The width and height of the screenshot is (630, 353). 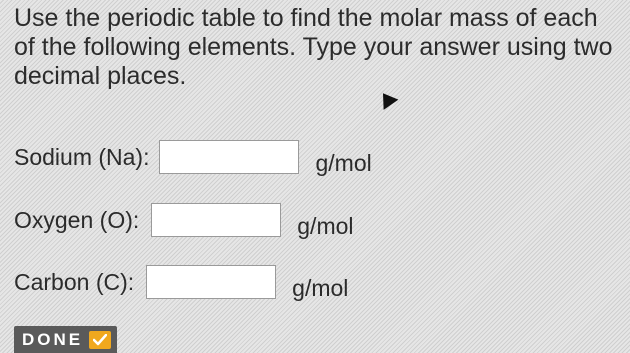 I want to click on oxygen-row: Oxygen (O): g/mol, so click(x=184, y=221).